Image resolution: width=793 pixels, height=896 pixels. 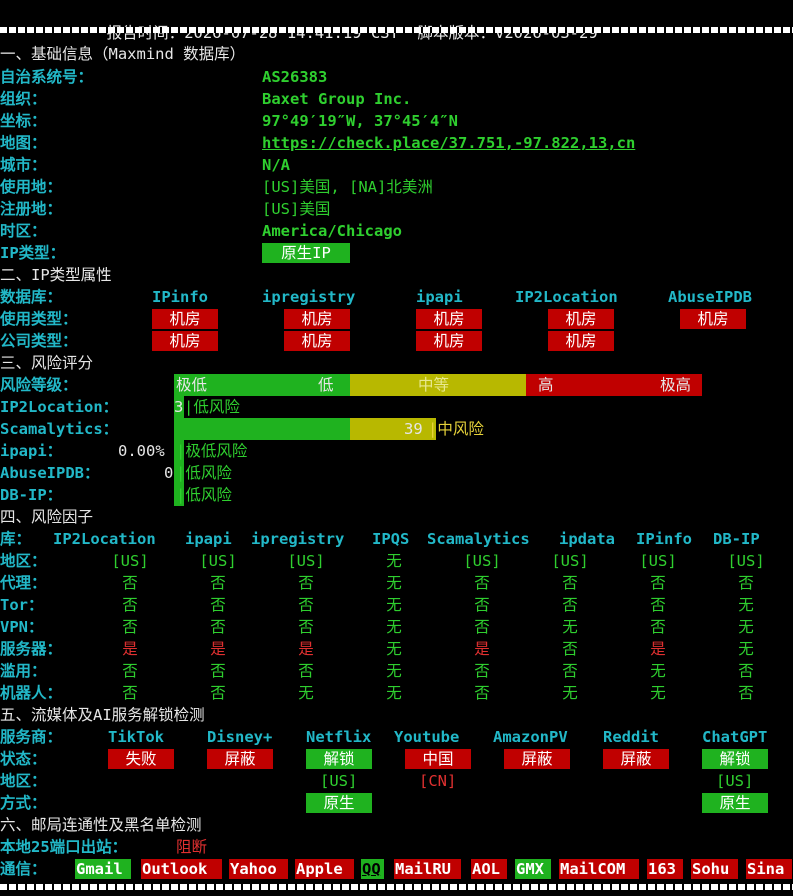 I want to click on asn-value: AS26383, so click(x=295, y=77).